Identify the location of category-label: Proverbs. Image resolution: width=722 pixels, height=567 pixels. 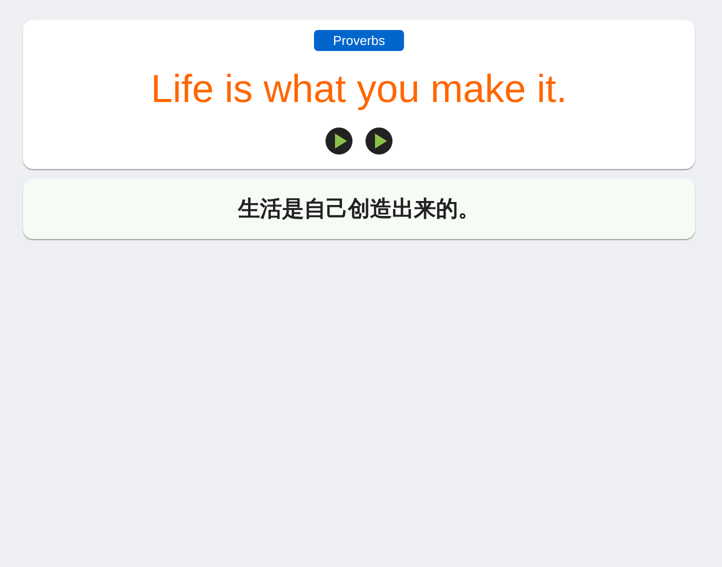
(359, 40).